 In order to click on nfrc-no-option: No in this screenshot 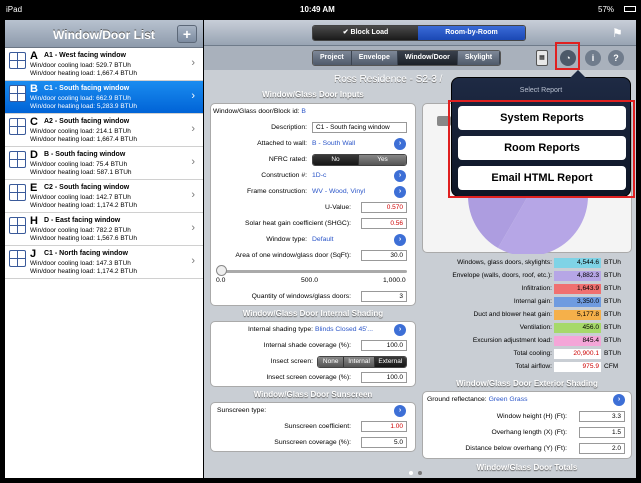, I will do `click(336, 160)`.